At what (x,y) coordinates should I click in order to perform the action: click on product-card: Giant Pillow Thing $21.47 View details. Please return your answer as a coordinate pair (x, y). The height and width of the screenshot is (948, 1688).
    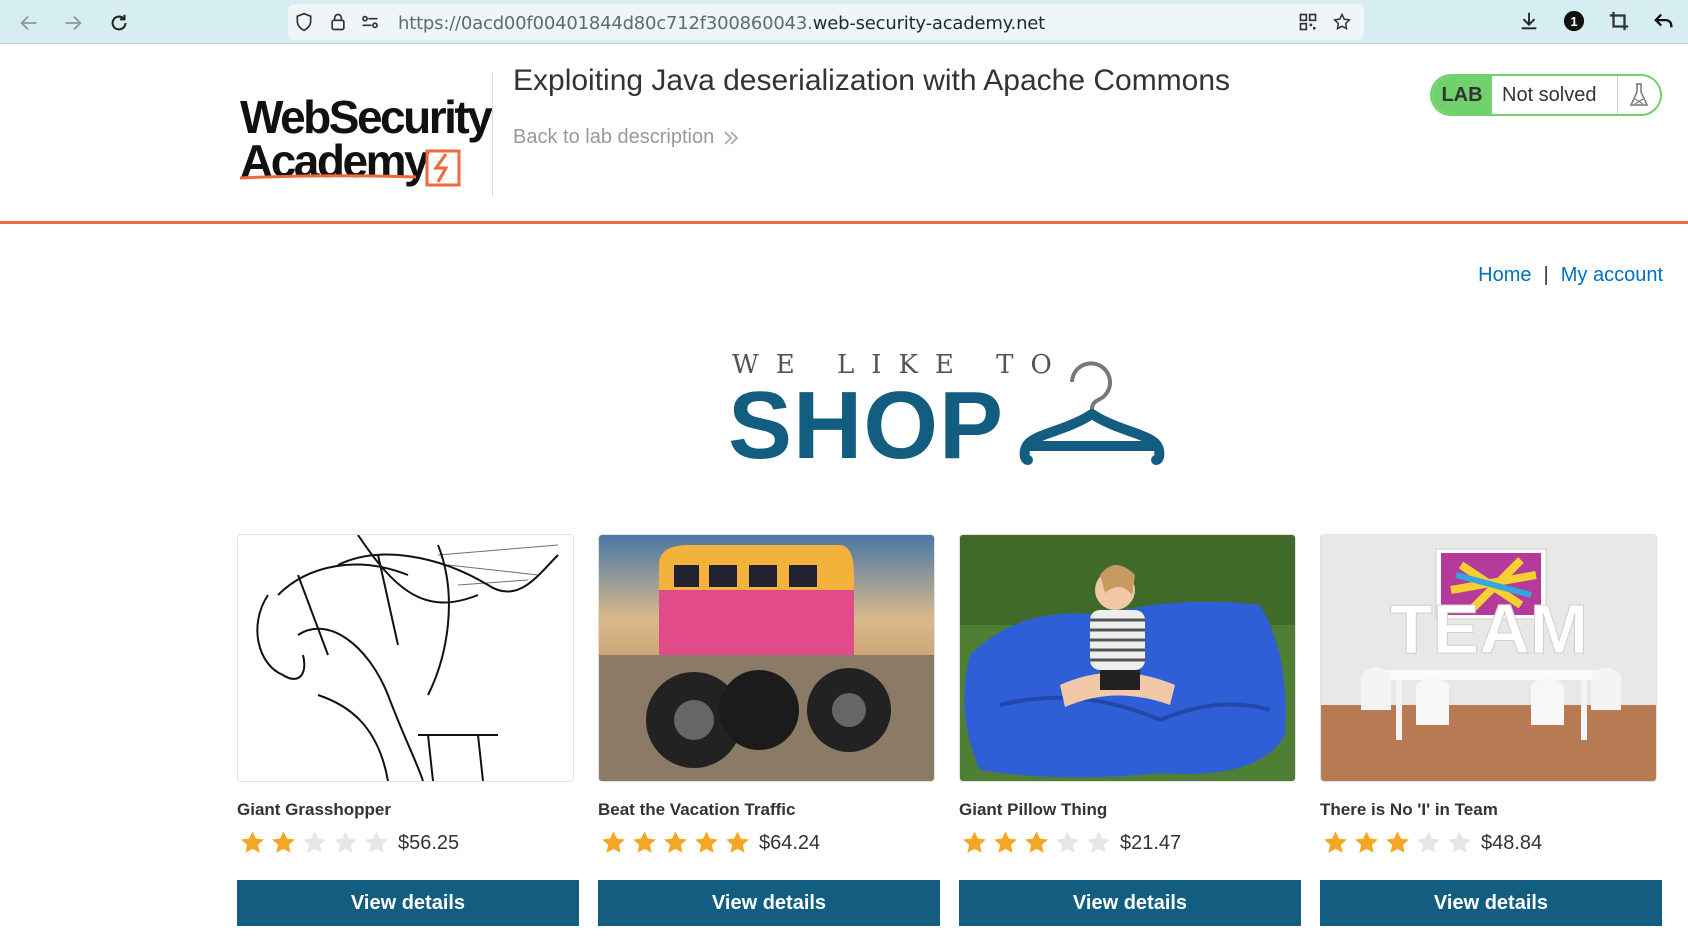
    Looking at the image, I should click on (1131, 730).